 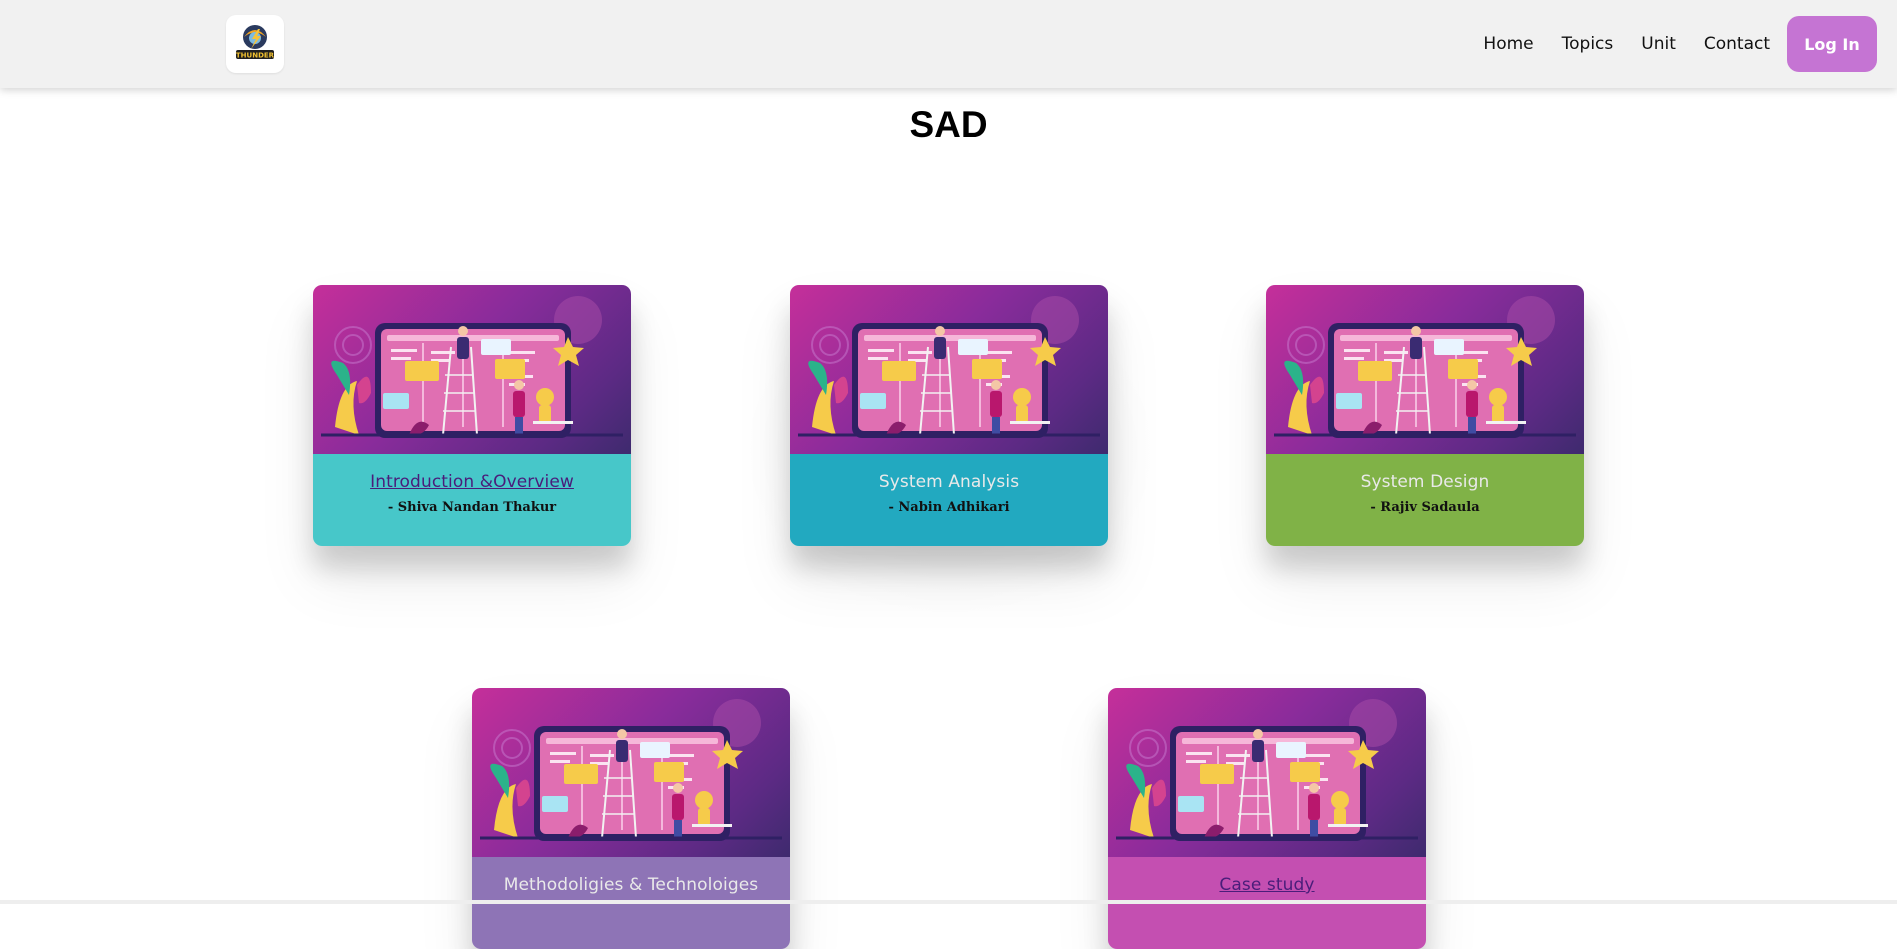 I want to click on topic-card: System Design - Rajiv Sadaula, so click(x=1425, y=415).